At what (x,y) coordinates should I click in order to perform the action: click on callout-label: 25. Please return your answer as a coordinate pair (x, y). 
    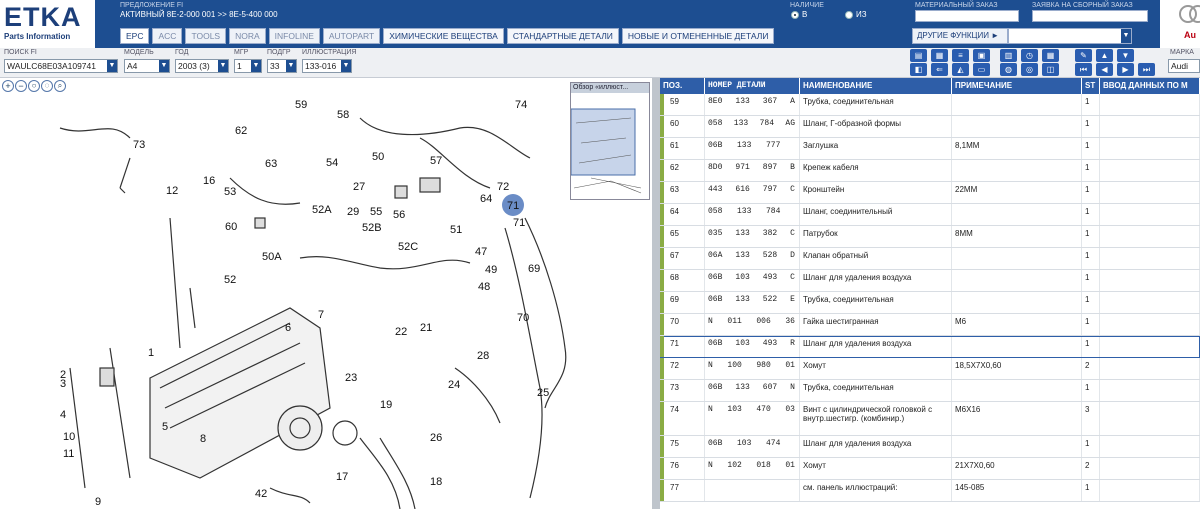
    Looking at the image, I should click on (543, 393).